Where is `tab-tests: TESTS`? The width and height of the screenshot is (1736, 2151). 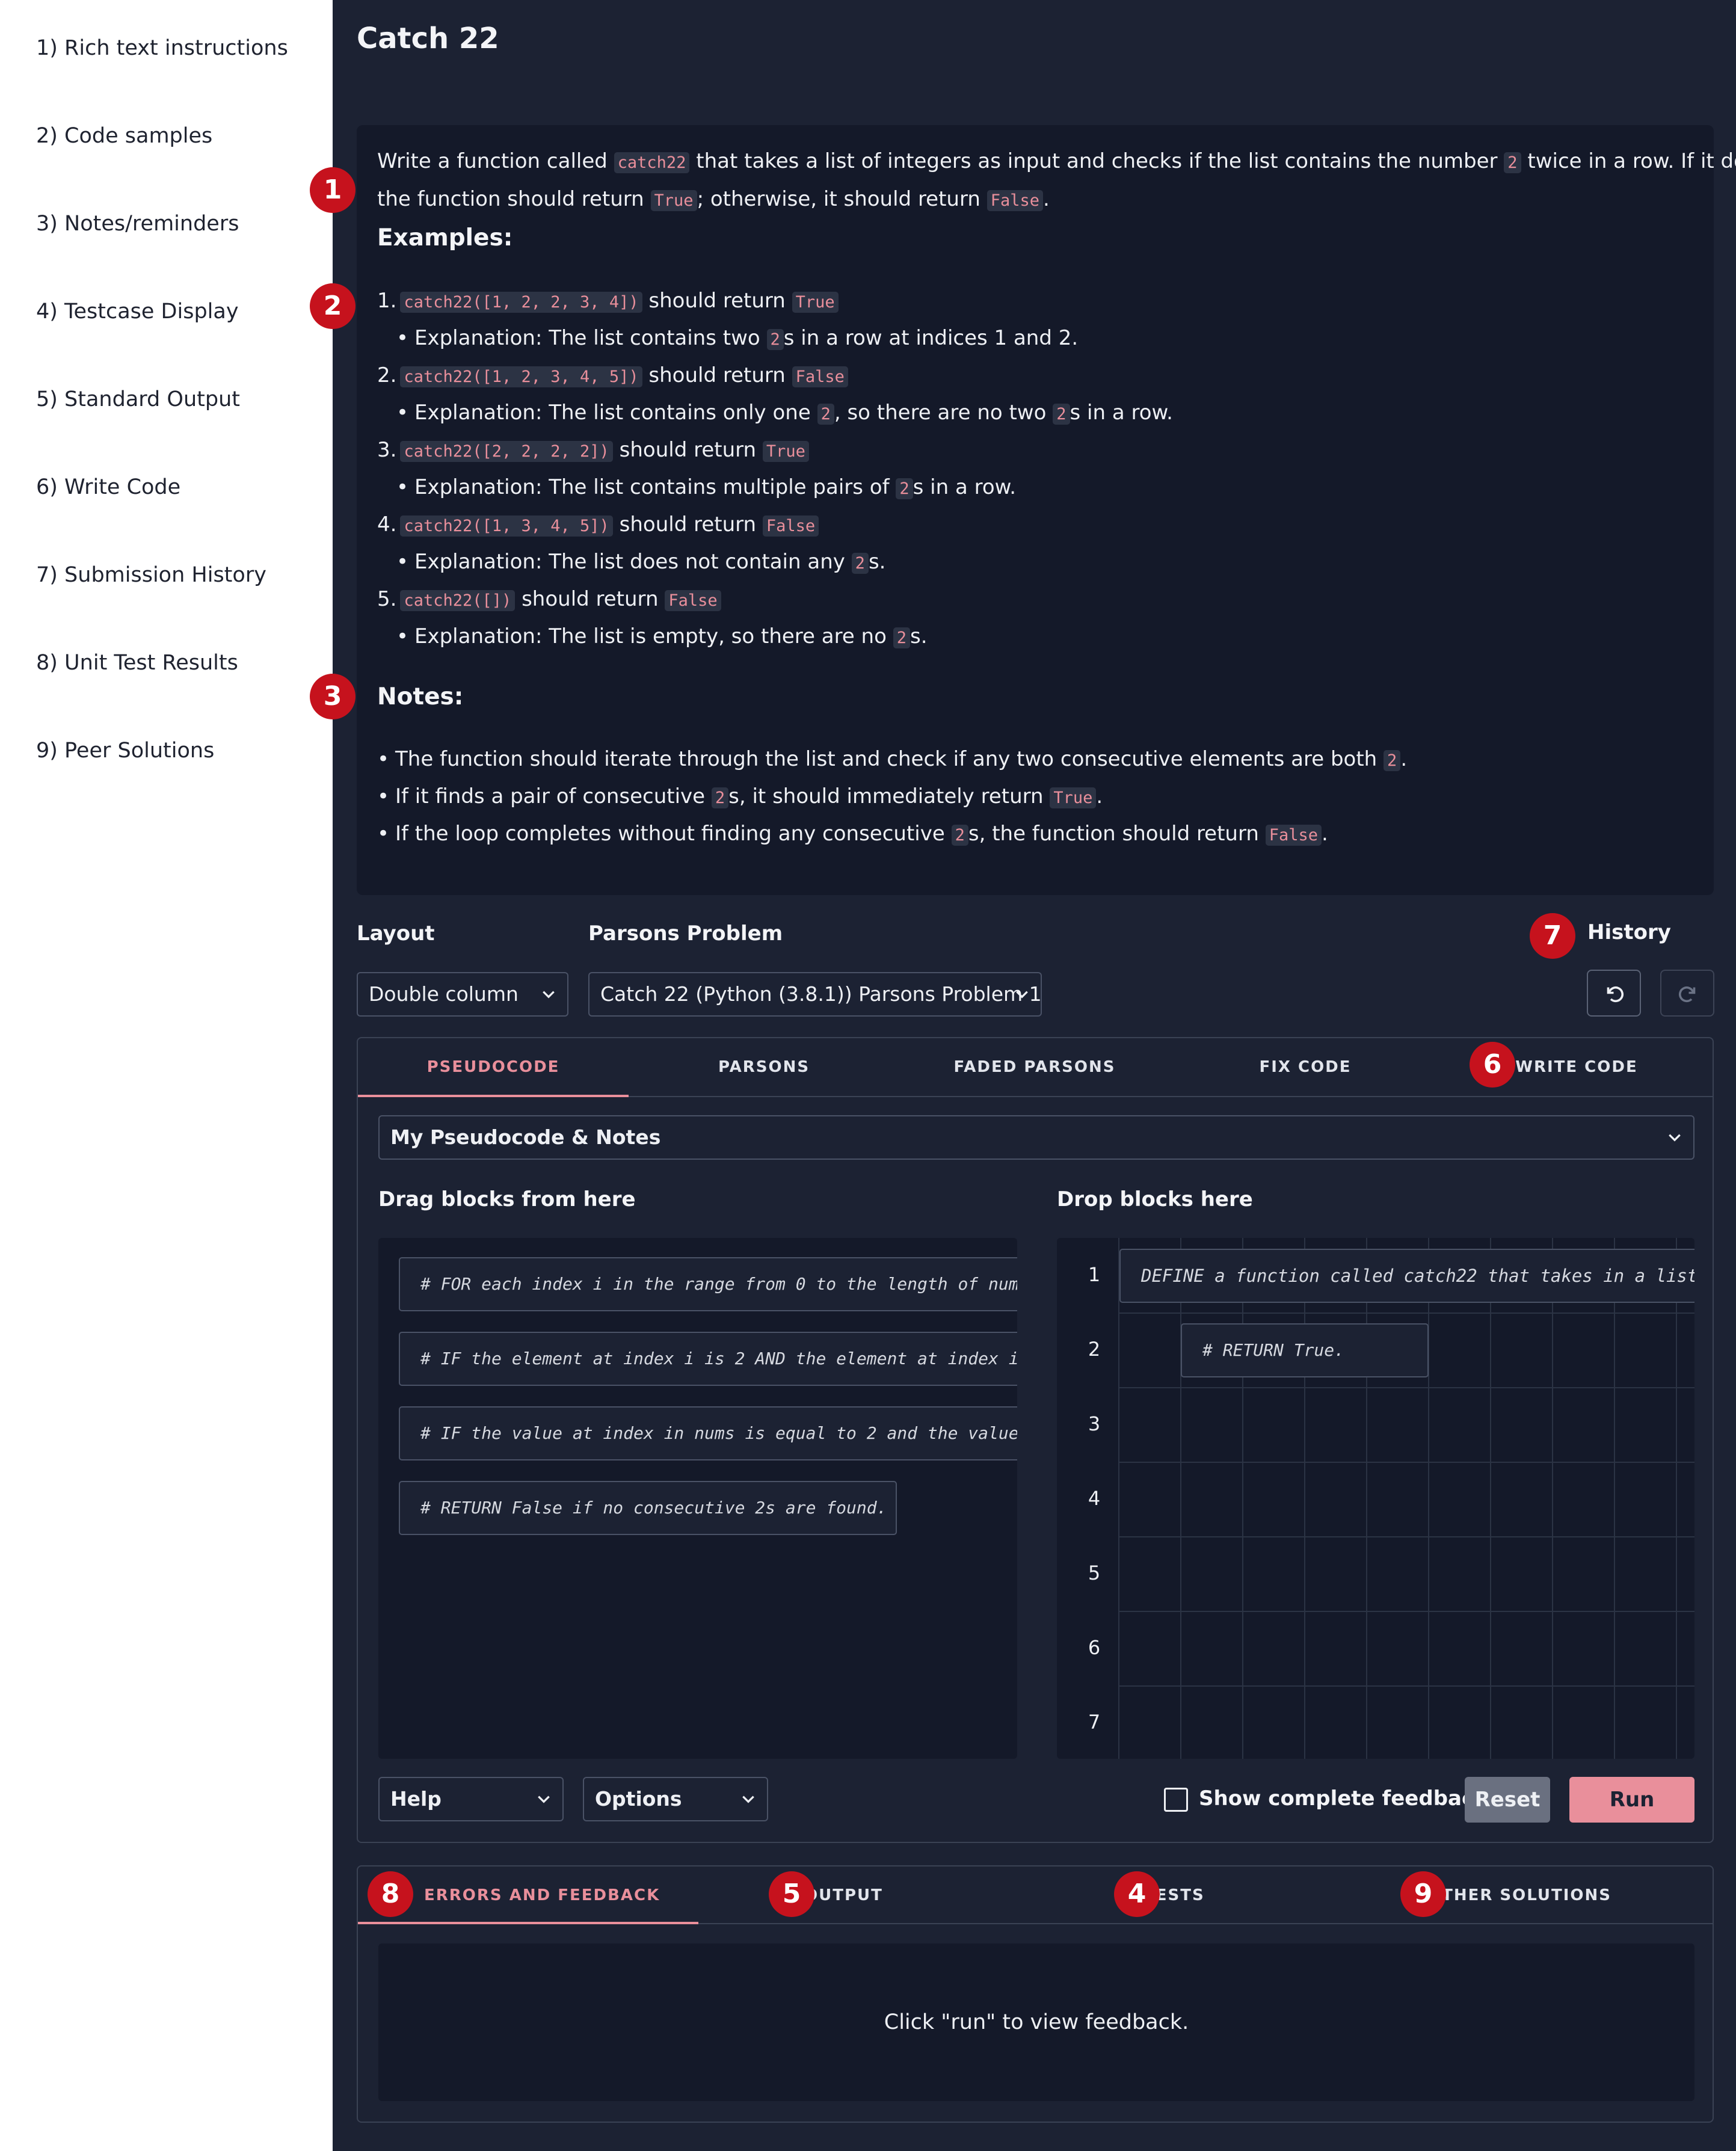 tab-tests: TESTS is located at coordinates (1228, 1895).